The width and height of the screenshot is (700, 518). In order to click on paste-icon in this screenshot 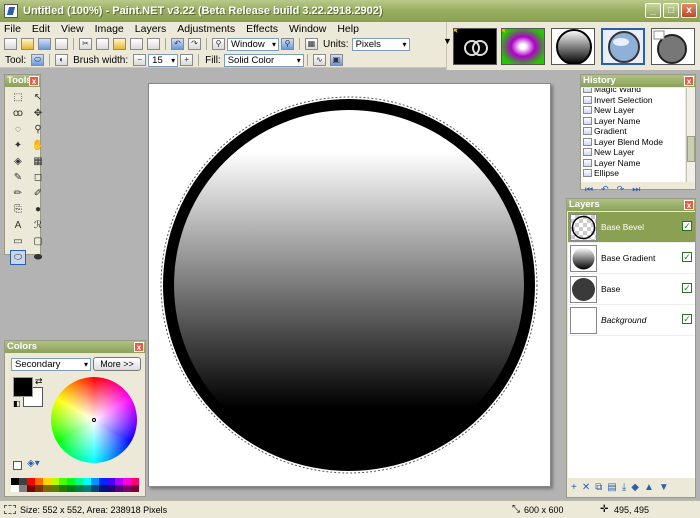, I will do `click(119, 44)`.